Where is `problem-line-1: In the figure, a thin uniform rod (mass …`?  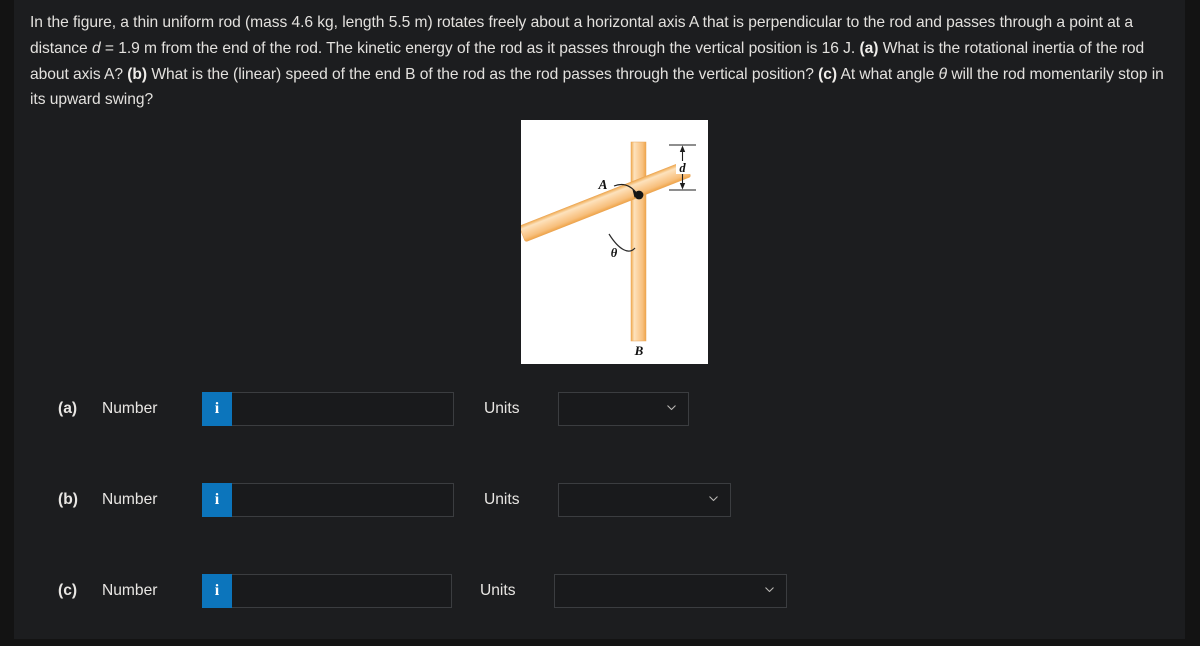 problem-line-1: In the figure, a thin uniform rod (mass … is located at coordinates (486, 22).